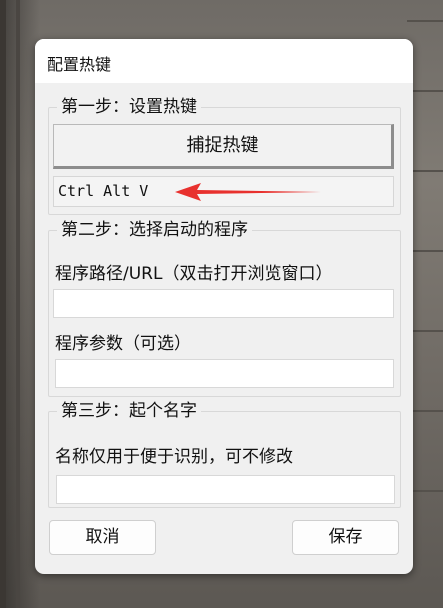 The width and height of the screenshot is (443, 608). Describe the element at coordinates (224, 61) in the screenshot. I see `dialog-titlebar: 配置热键` at that location.